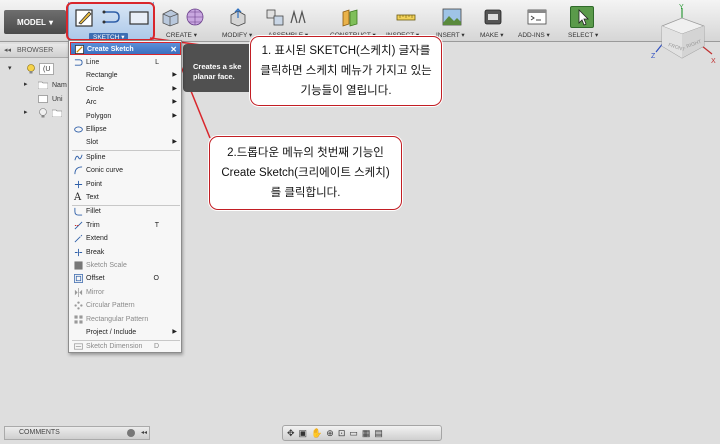 This screenshot has height=444, width=720. I want to click on new-component-icon, so click(275, 17).